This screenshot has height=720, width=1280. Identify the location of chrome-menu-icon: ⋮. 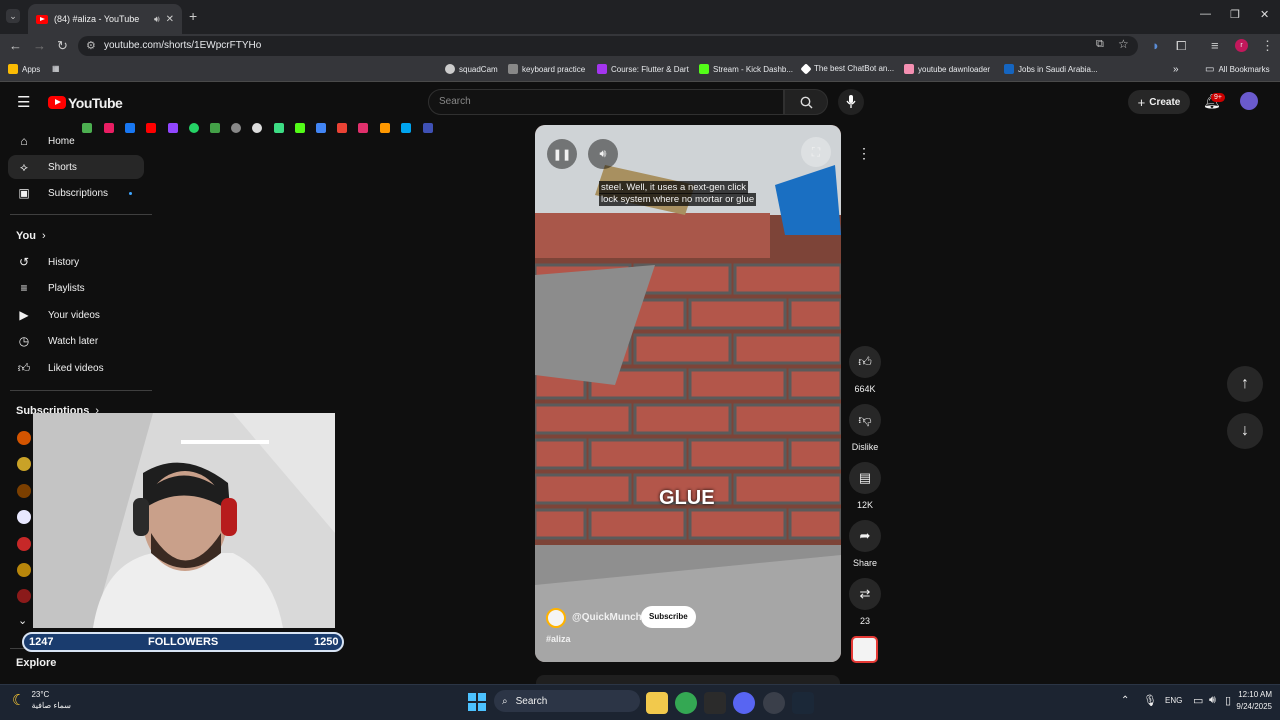
(1267, 46).